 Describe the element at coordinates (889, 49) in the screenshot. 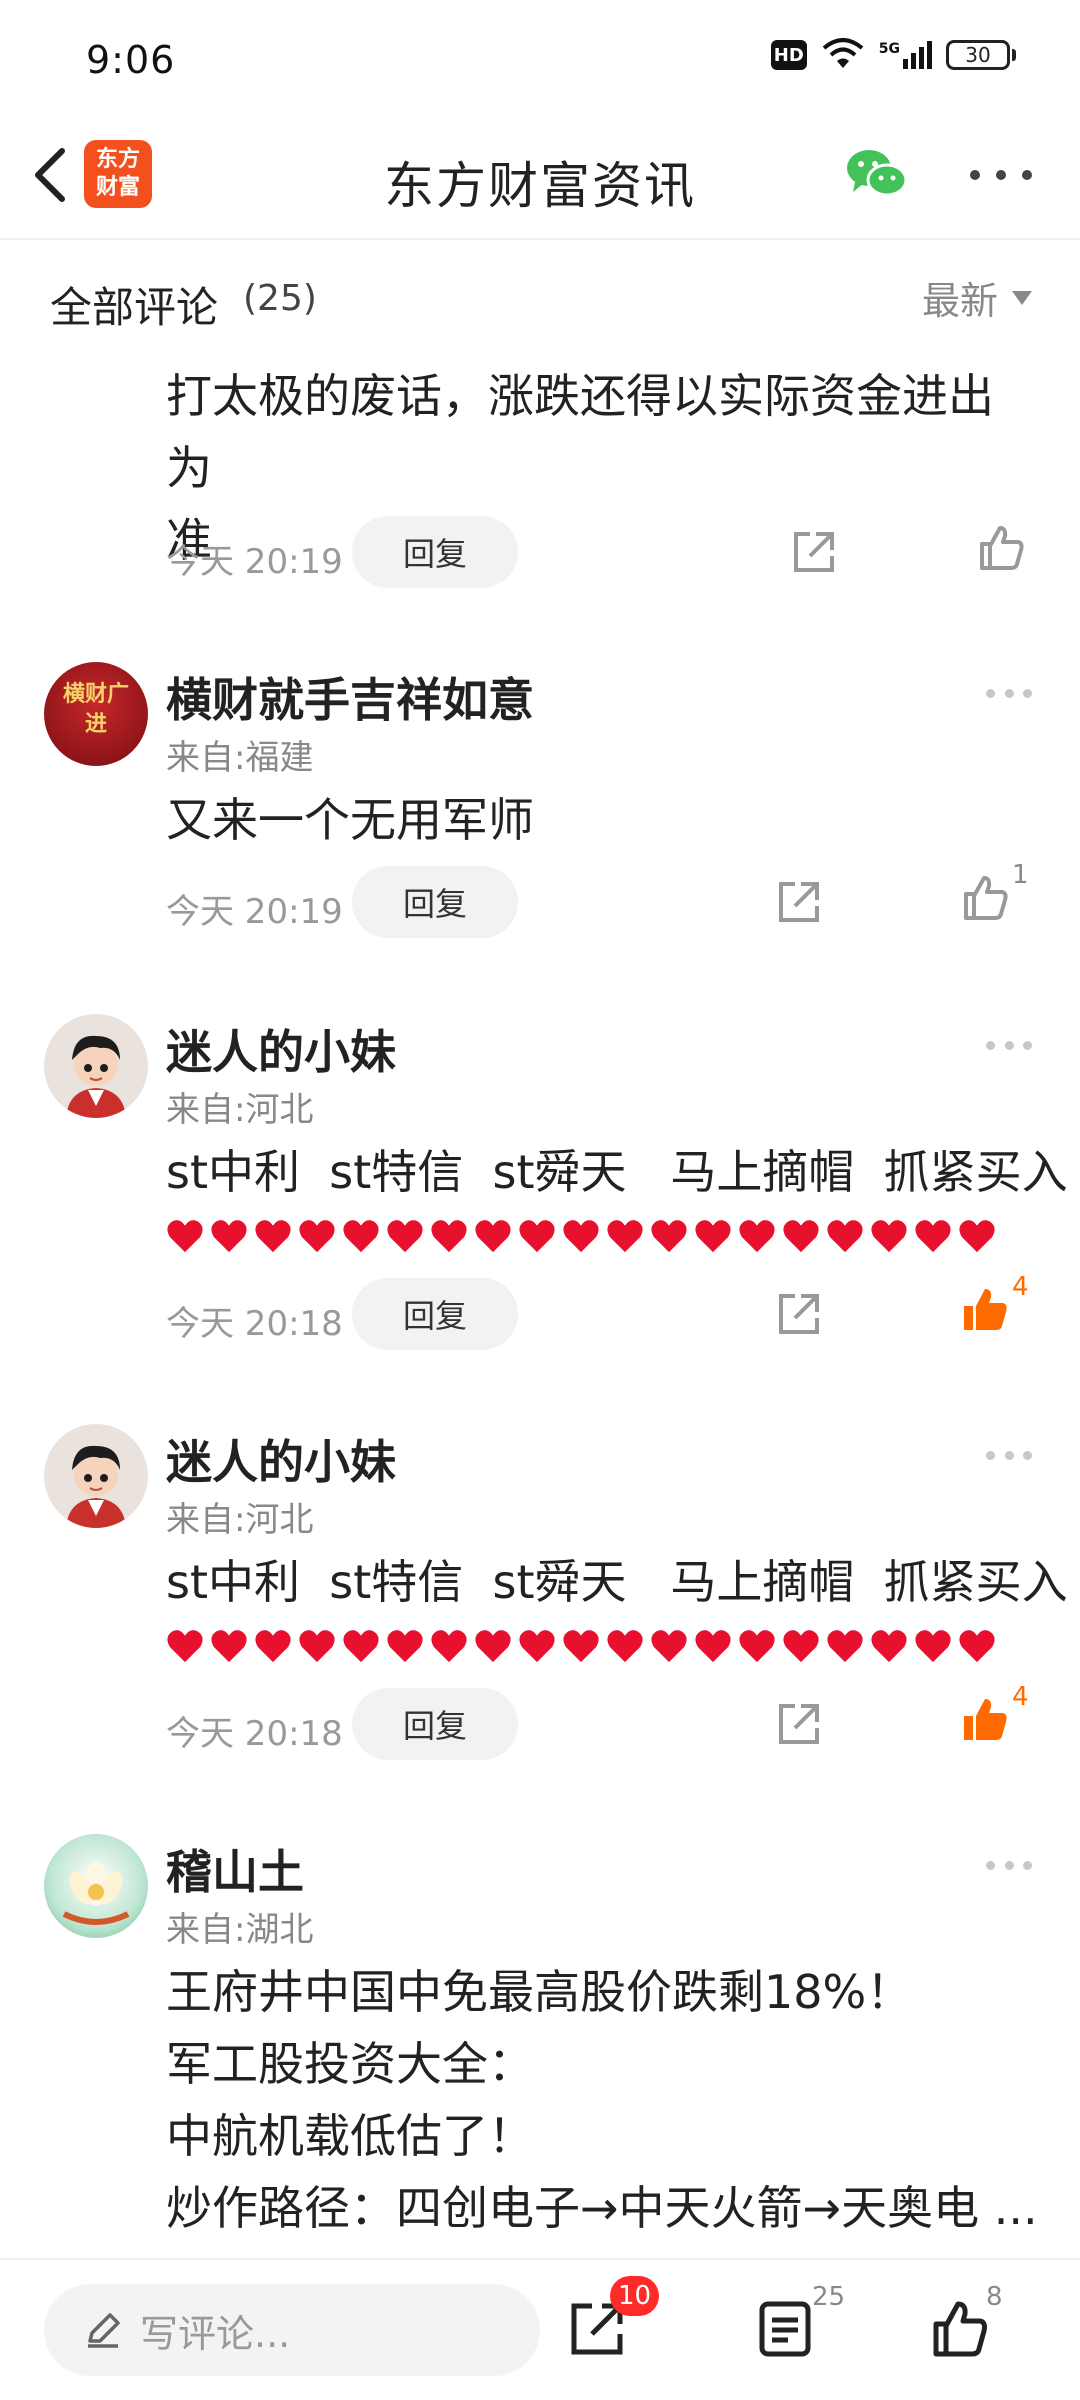

I see `network-label: 5G` at that location.